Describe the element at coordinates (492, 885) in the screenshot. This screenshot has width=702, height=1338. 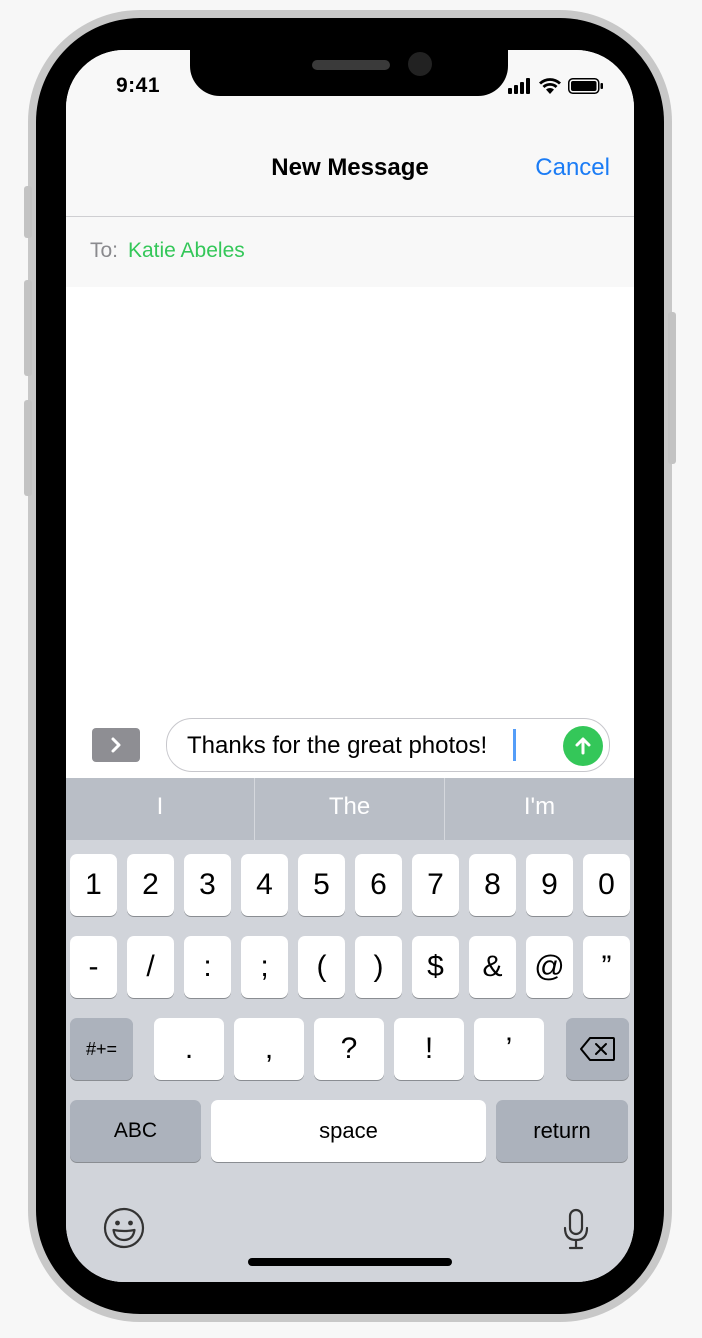
I see `key: 8` at that location.